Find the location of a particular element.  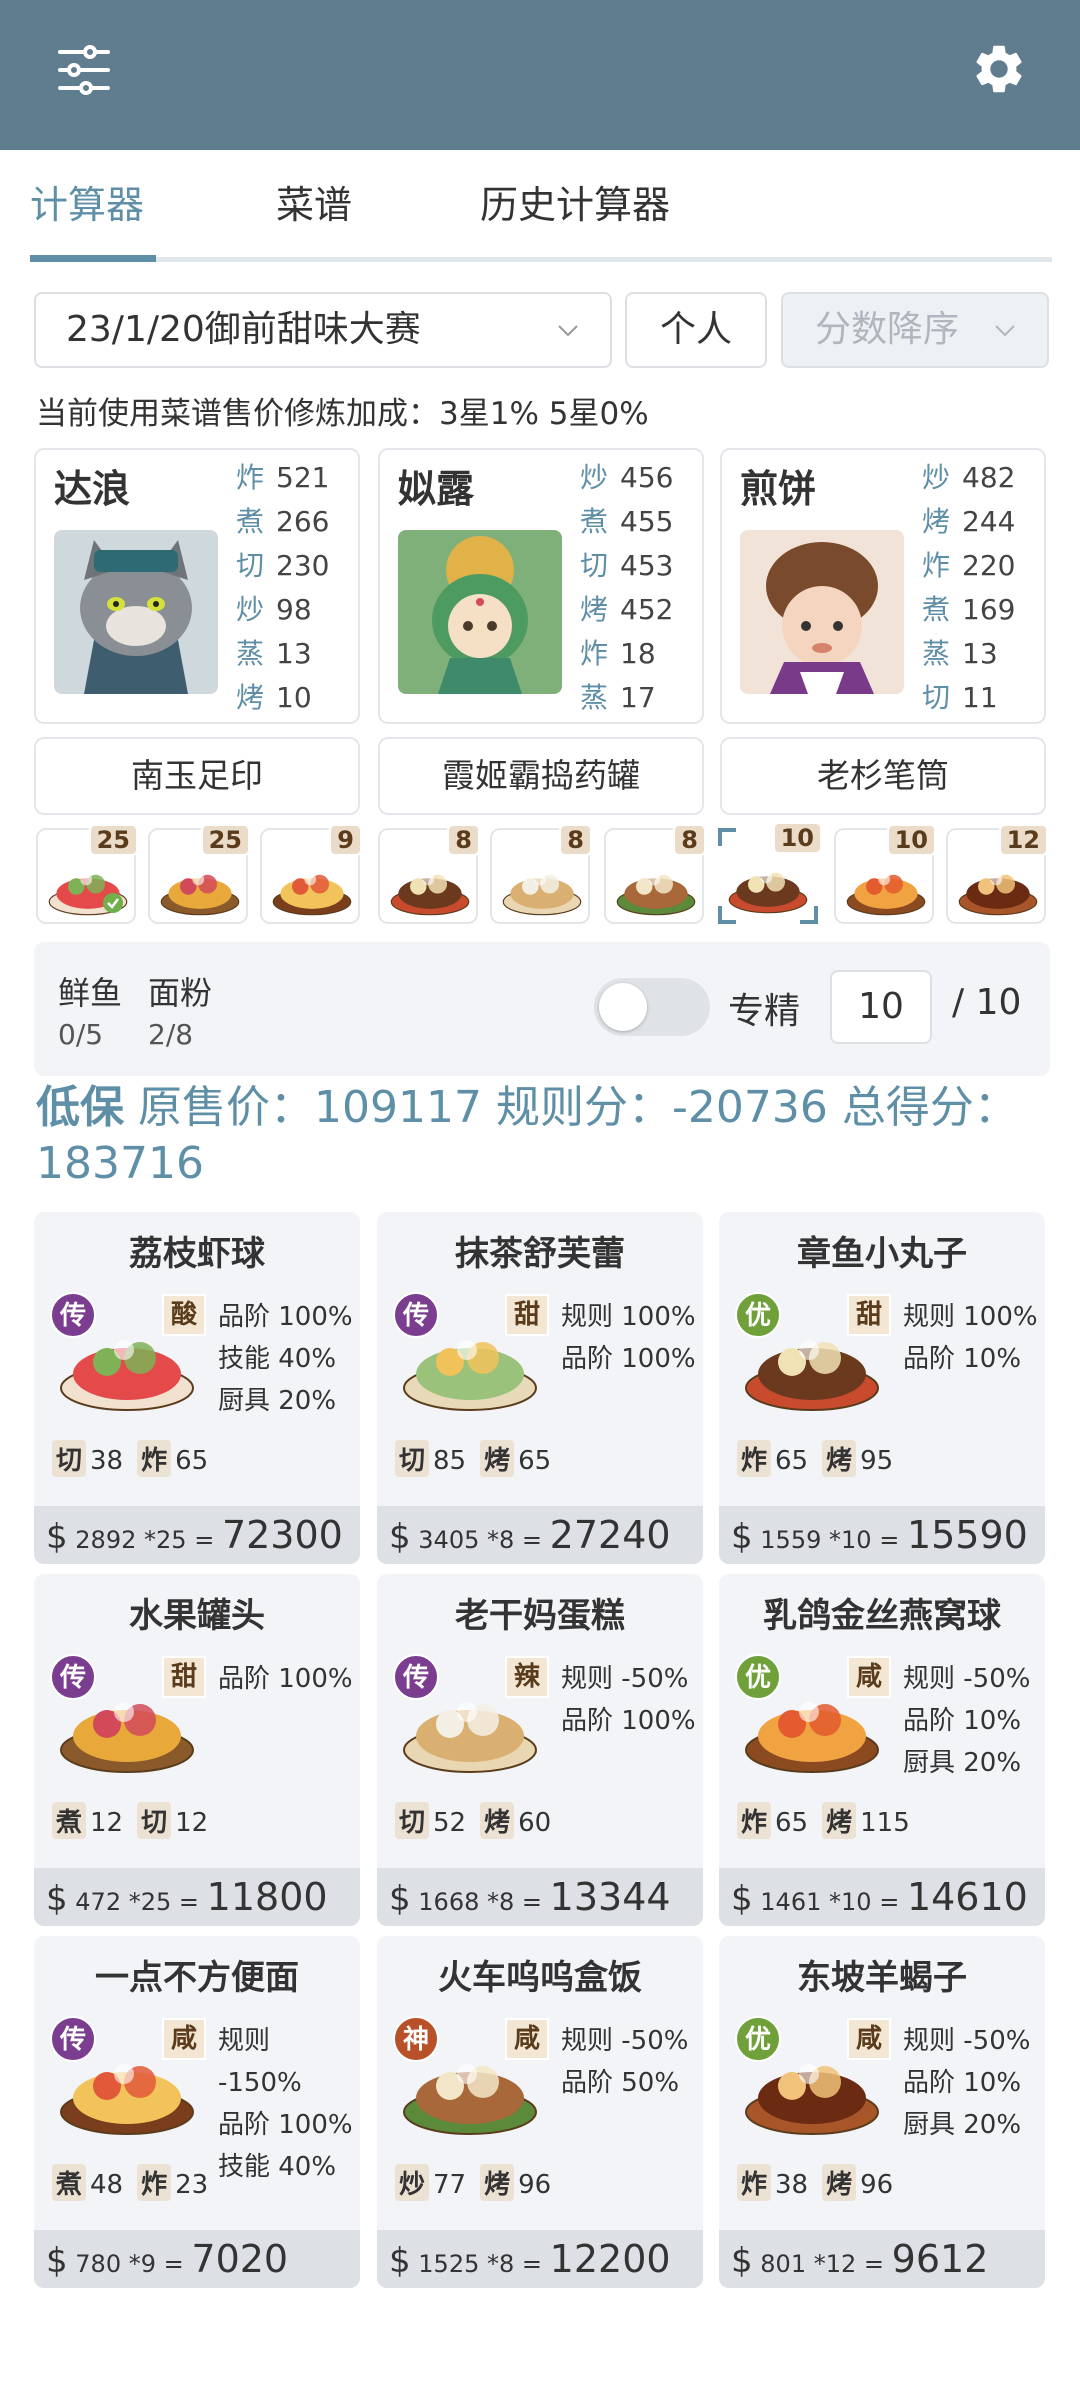

gear-icon is located at coordinates (999, 69).